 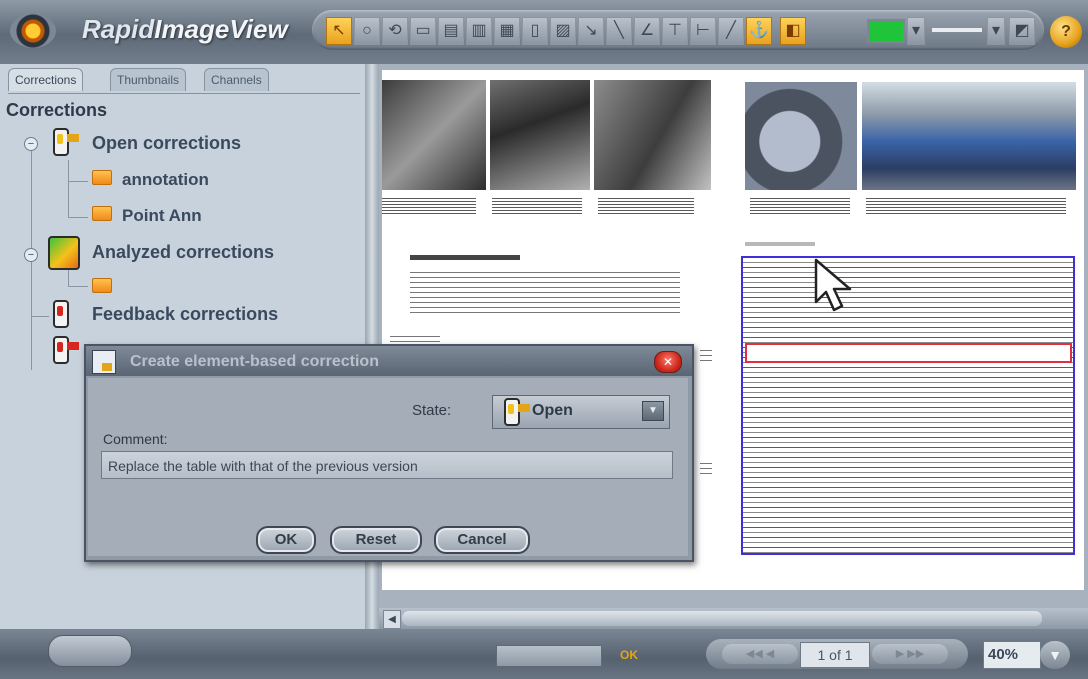 I want to click on tab-thumbnails: Thumbnails, so click(x=148, y=79).